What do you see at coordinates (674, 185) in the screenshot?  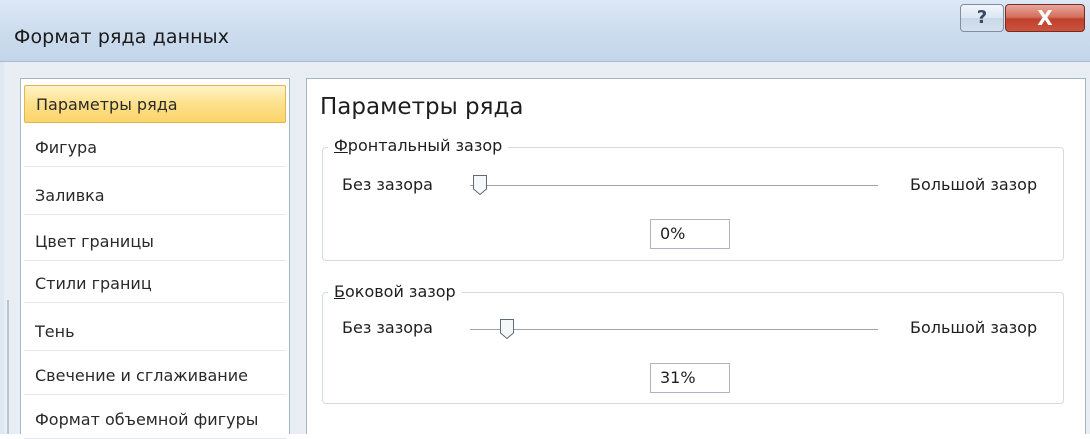 I see `front-gap-slider-track` at bounding box center [674, 185].